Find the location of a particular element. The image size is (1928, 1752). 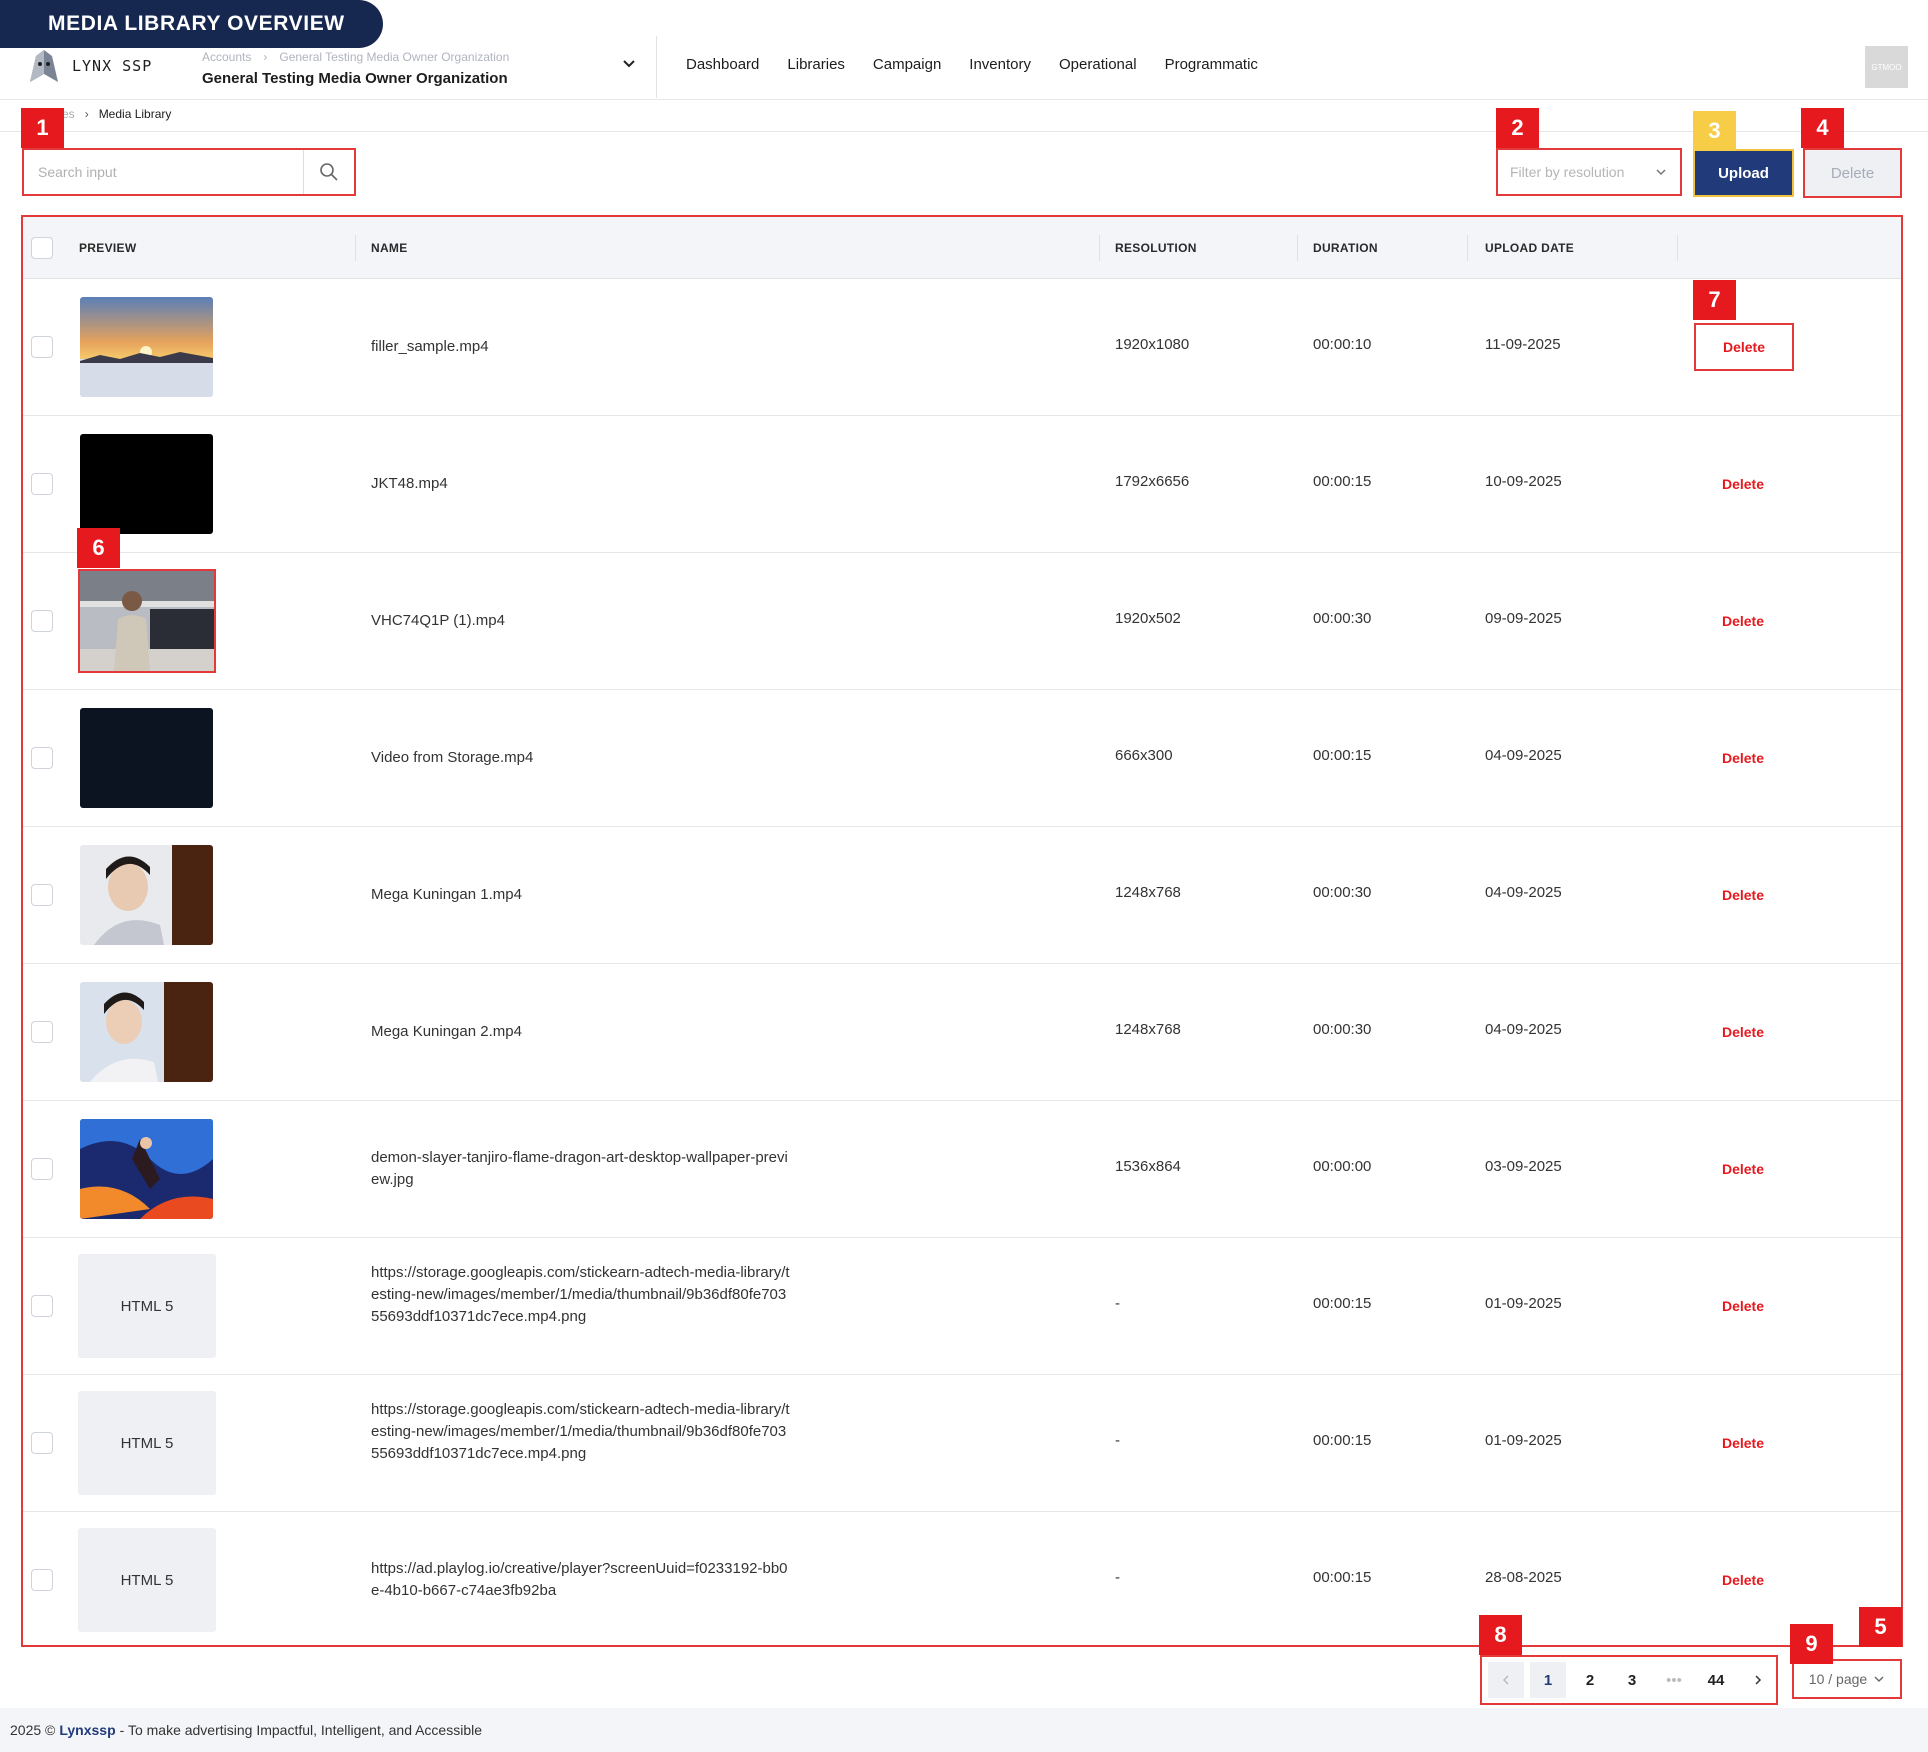

footer-brand-link: Lynxssp is located at coordinates (87, 1730).